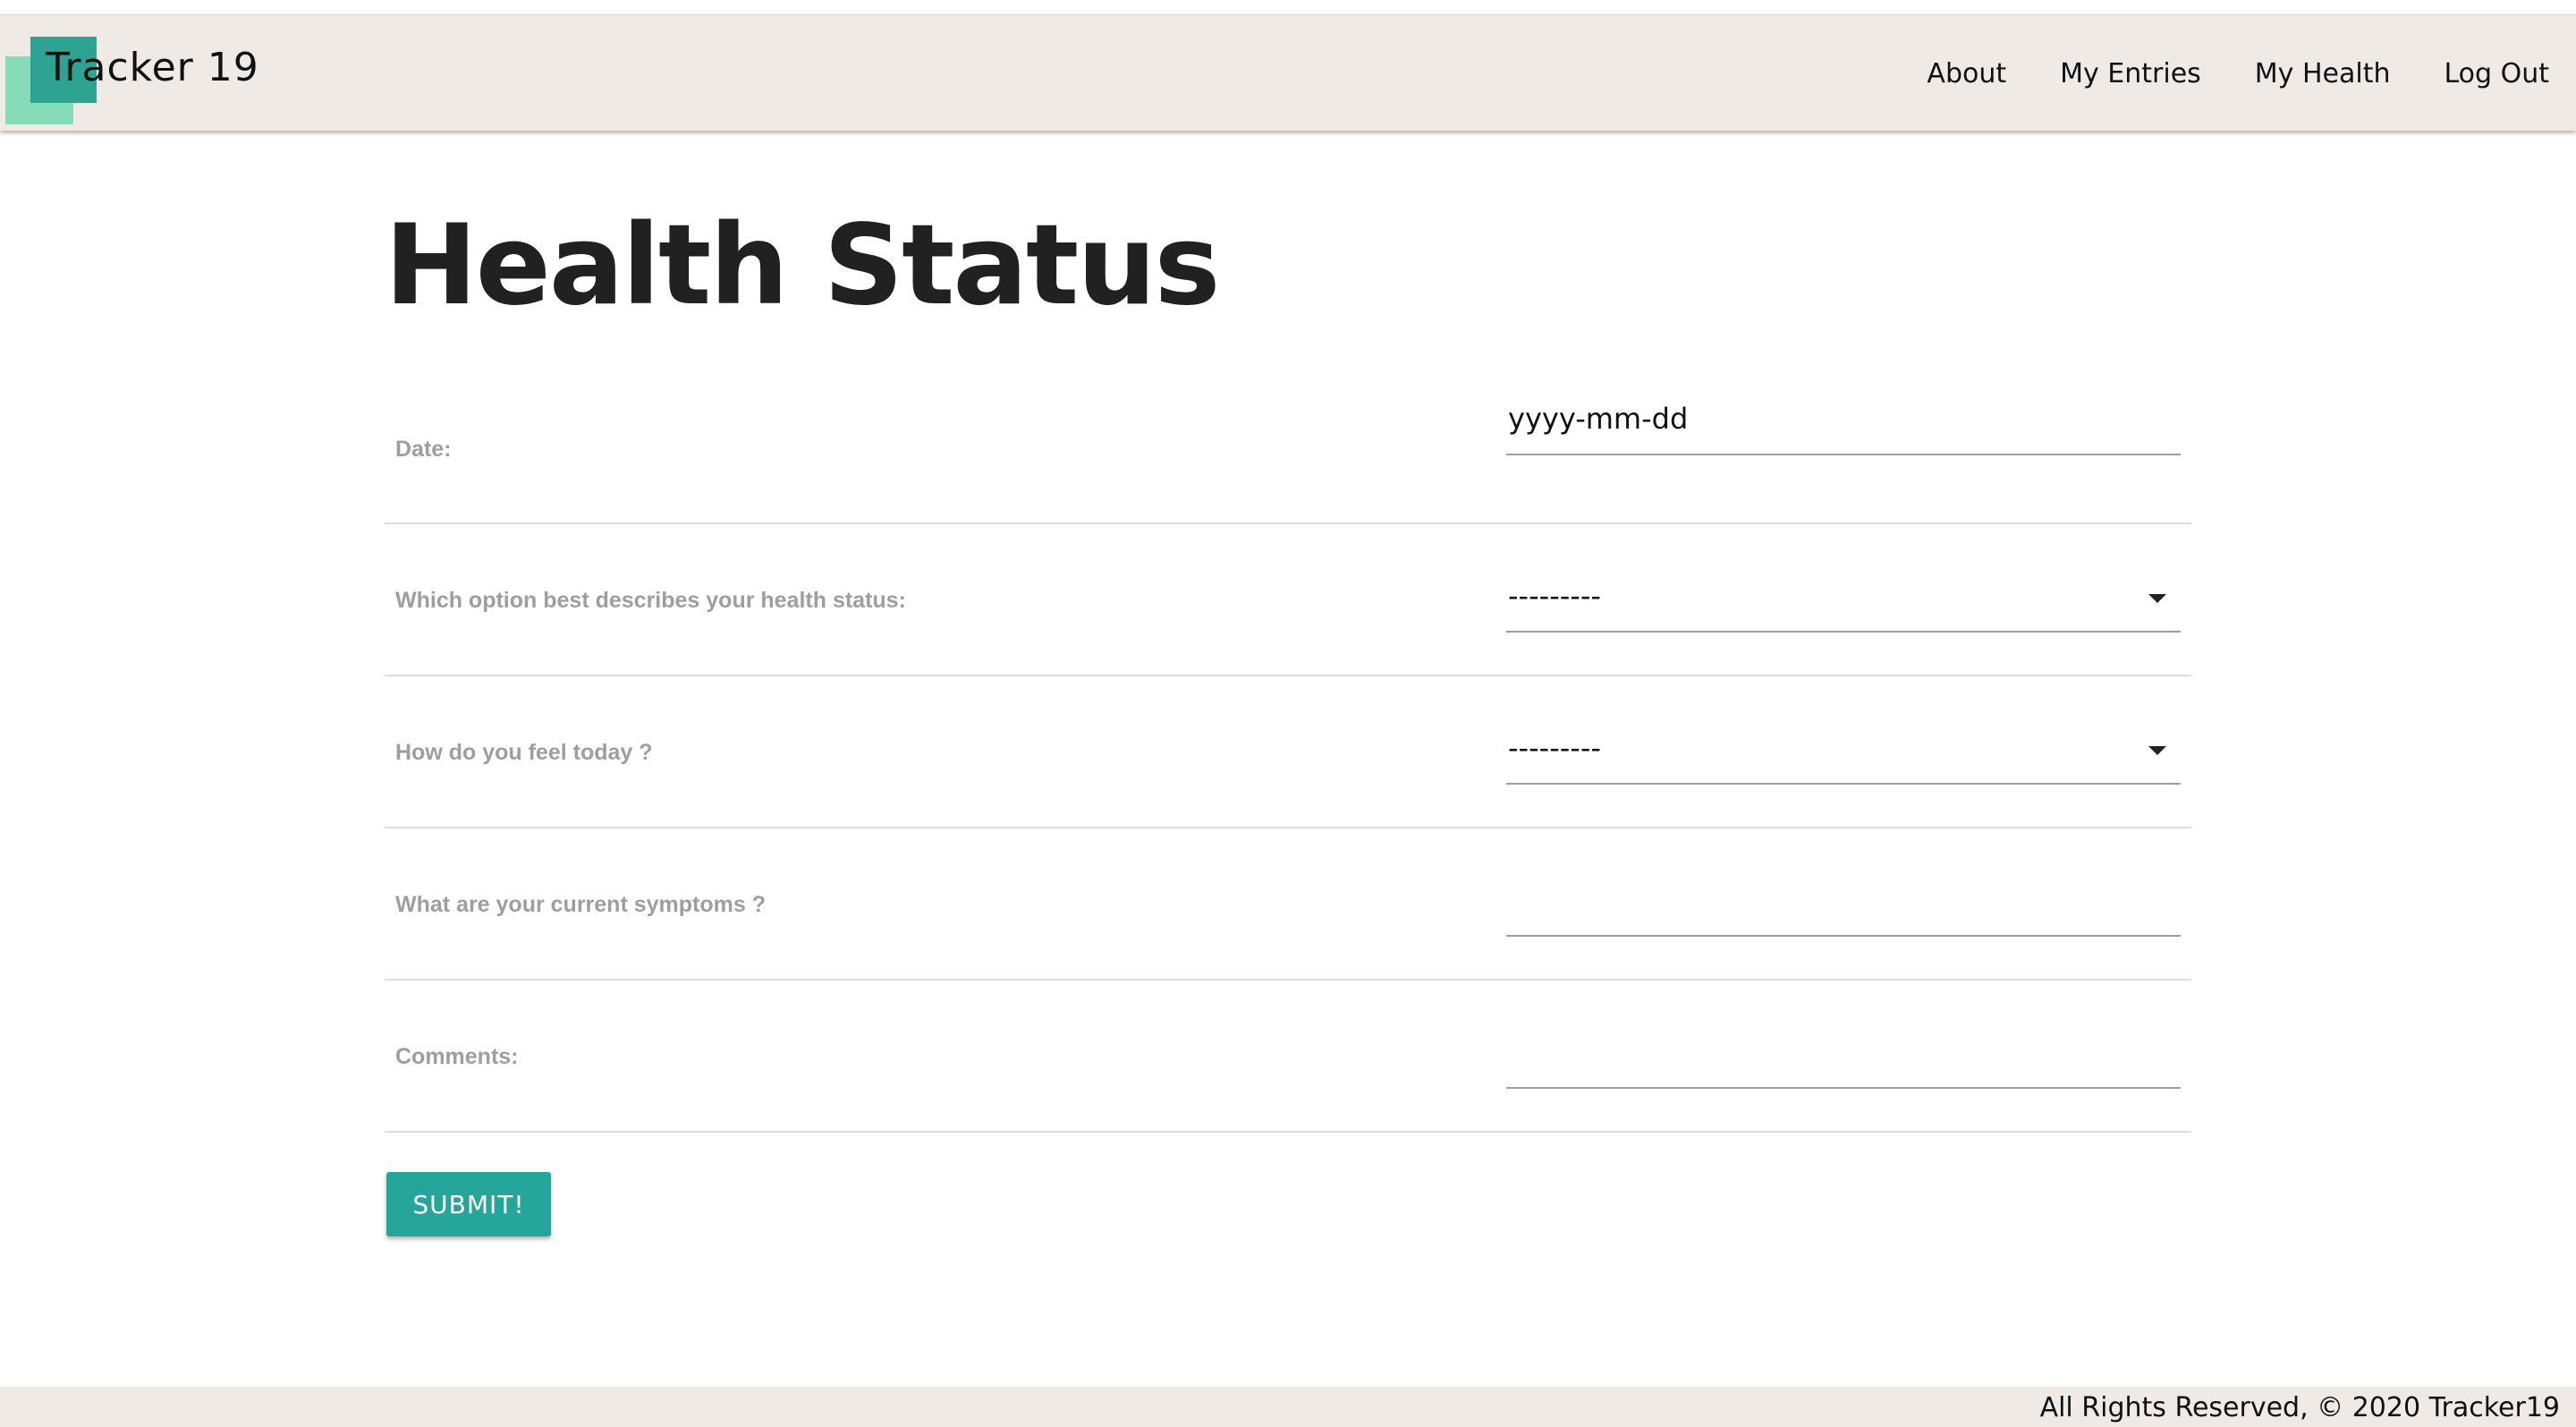  I want to click on form-row-symptoms: What are your current symptoms ?, so click(1288, 904).